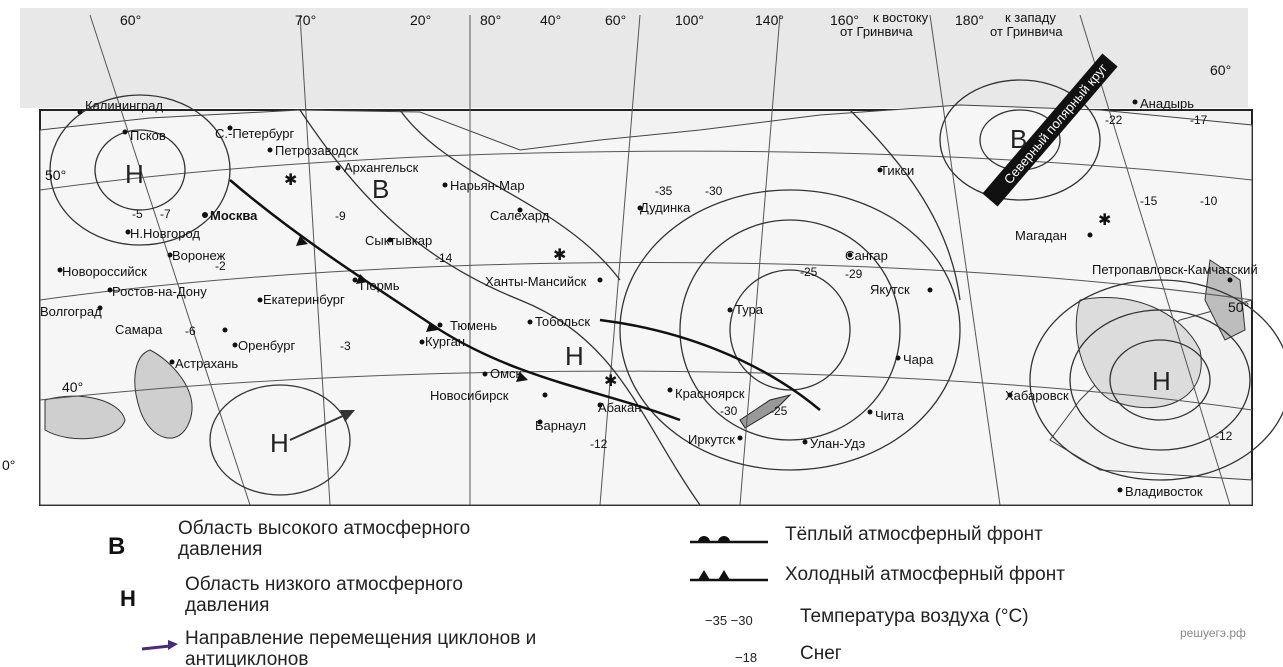 The image size is (1283, 667). Describe the element at coordinates (1167, 103) in the screenshot. I see `city-label: Анадырь` at that location.